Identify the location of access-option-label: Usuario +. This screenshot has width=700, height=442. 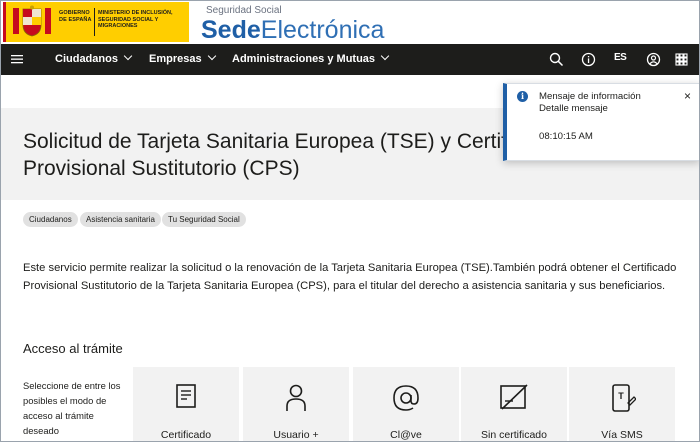
(296, 435).